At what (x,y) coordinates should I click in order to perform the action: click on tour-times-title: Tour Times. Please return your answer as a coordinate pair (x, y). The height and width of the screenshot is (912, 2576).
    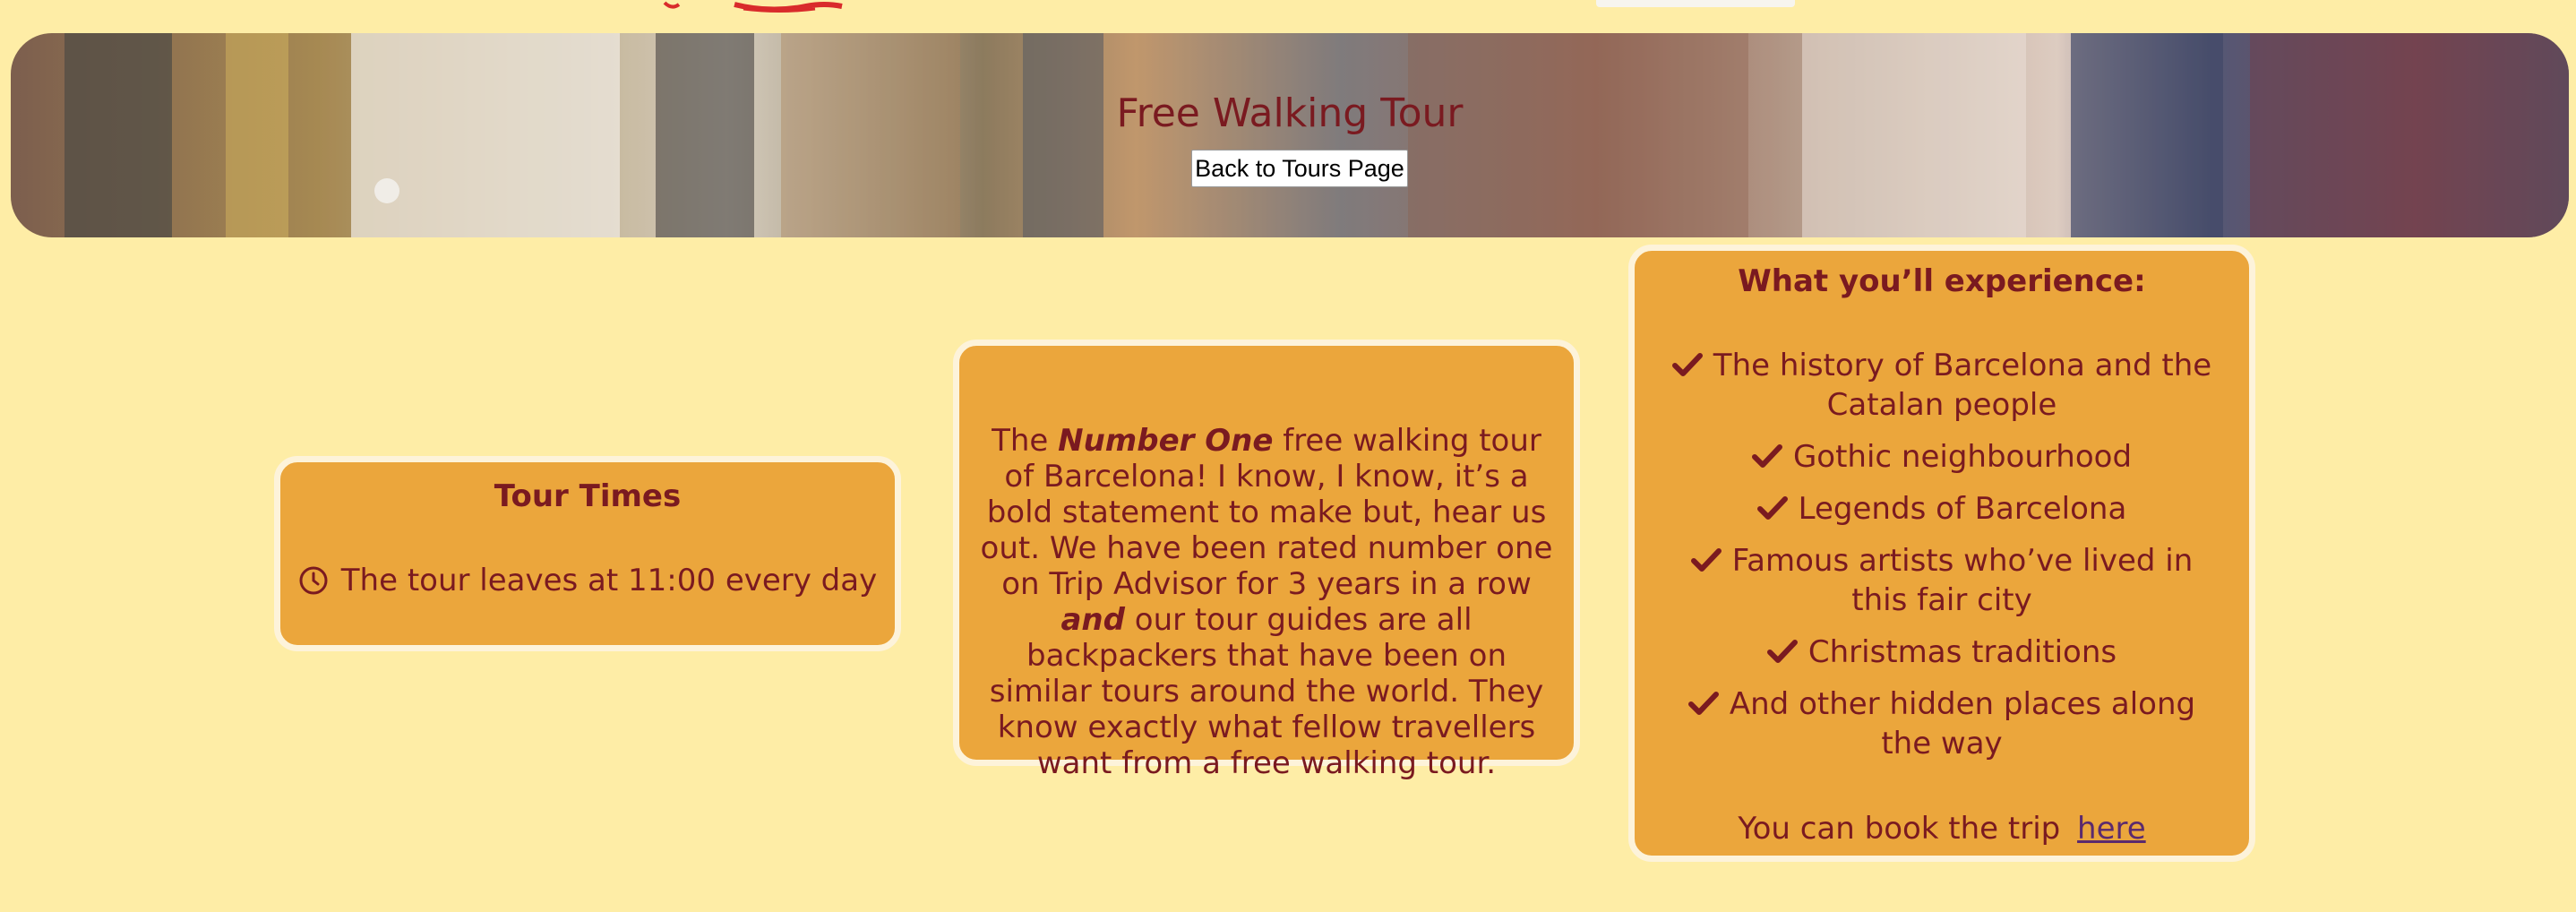
    Looking at the image, I should click on (588, 496).